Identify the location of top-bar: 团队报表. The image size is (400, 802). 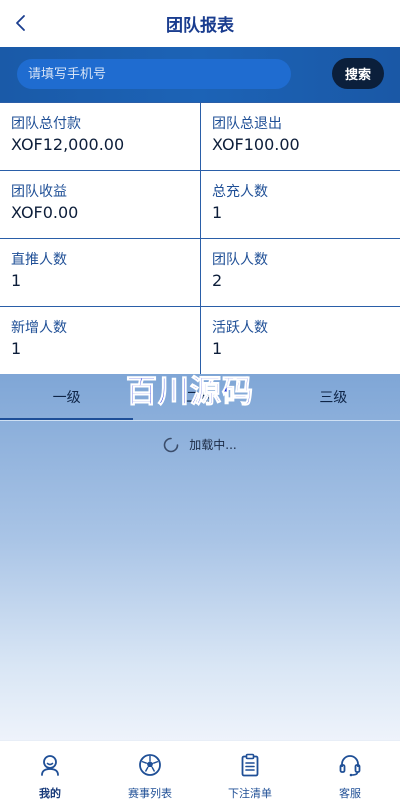
(200, 23).